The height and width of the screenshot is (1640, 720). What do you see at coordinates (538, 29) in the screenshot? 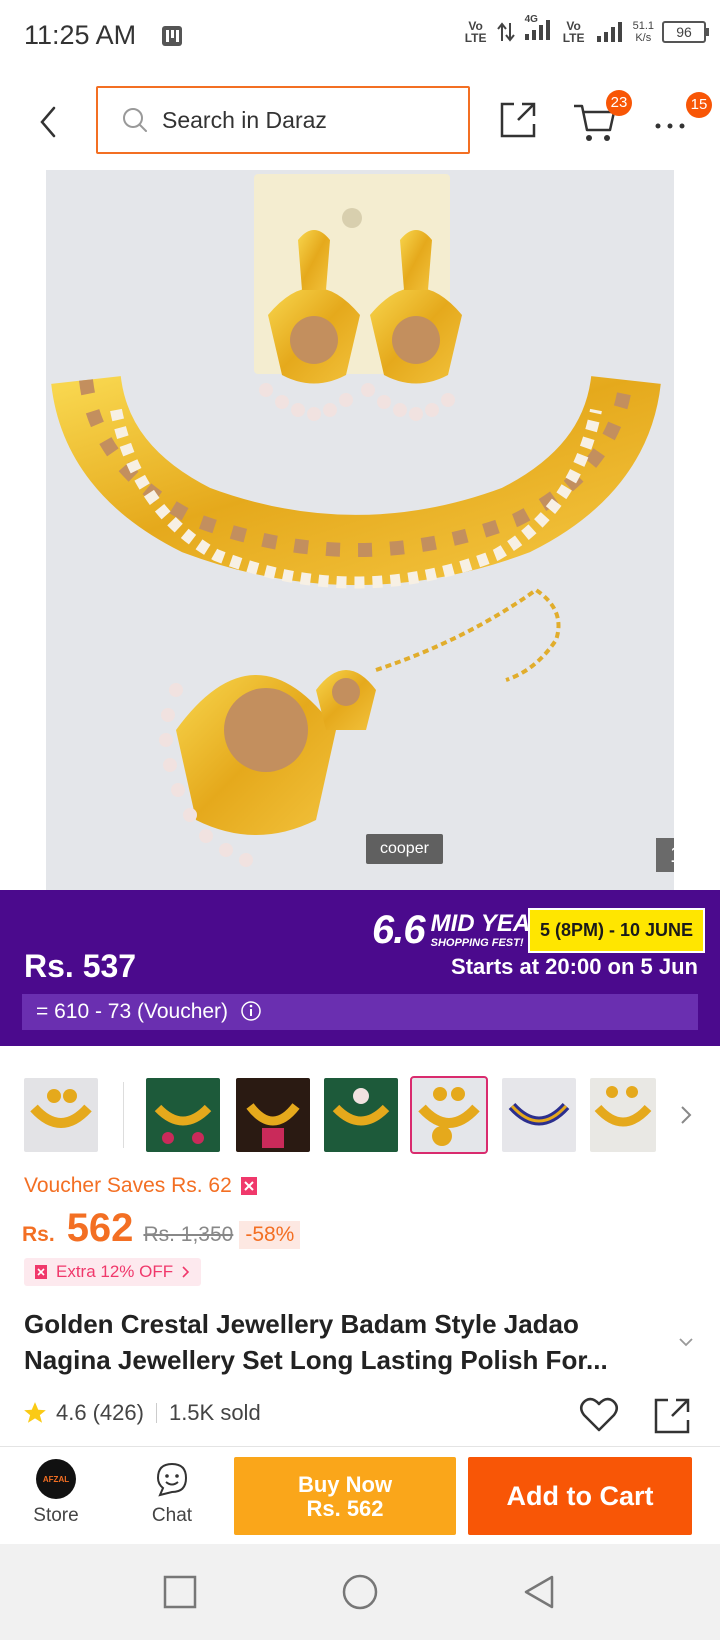
I see `signal-1: 4G` at bounding box center [538, 29].